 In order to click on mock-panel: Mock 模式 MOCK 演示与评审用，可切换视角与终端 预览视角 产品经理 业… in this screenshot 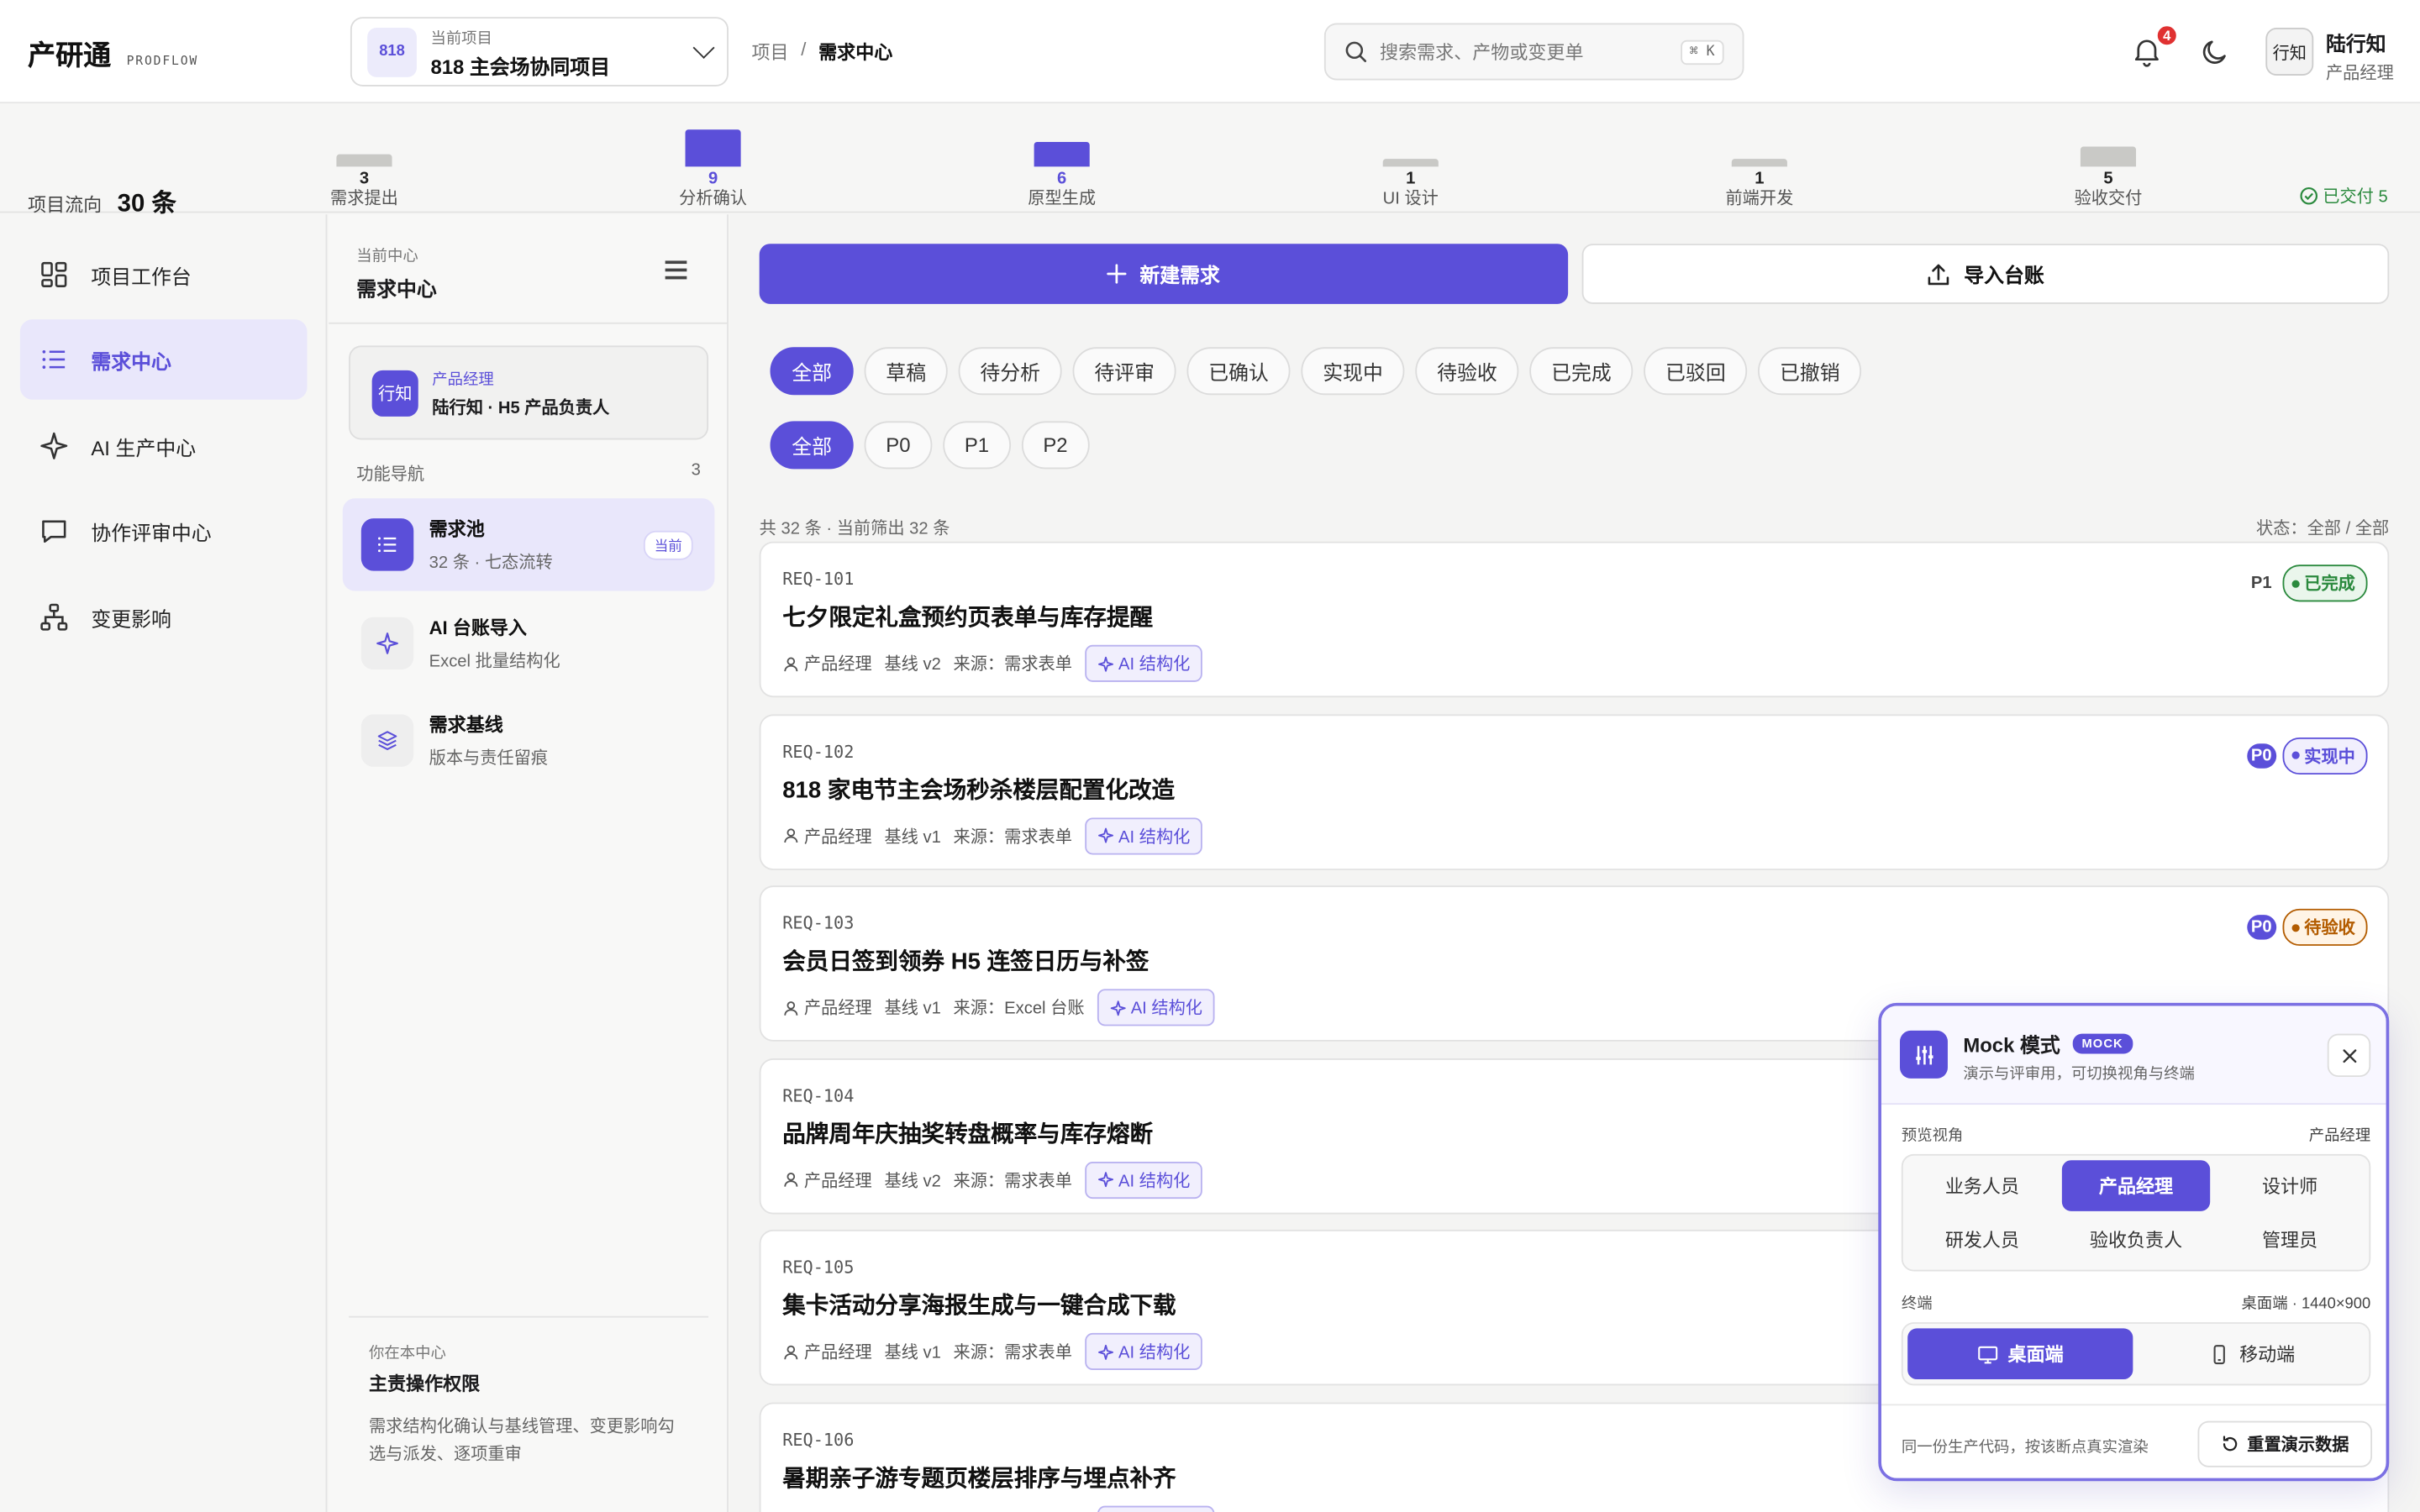, I will do `click(2134, 1242)`.